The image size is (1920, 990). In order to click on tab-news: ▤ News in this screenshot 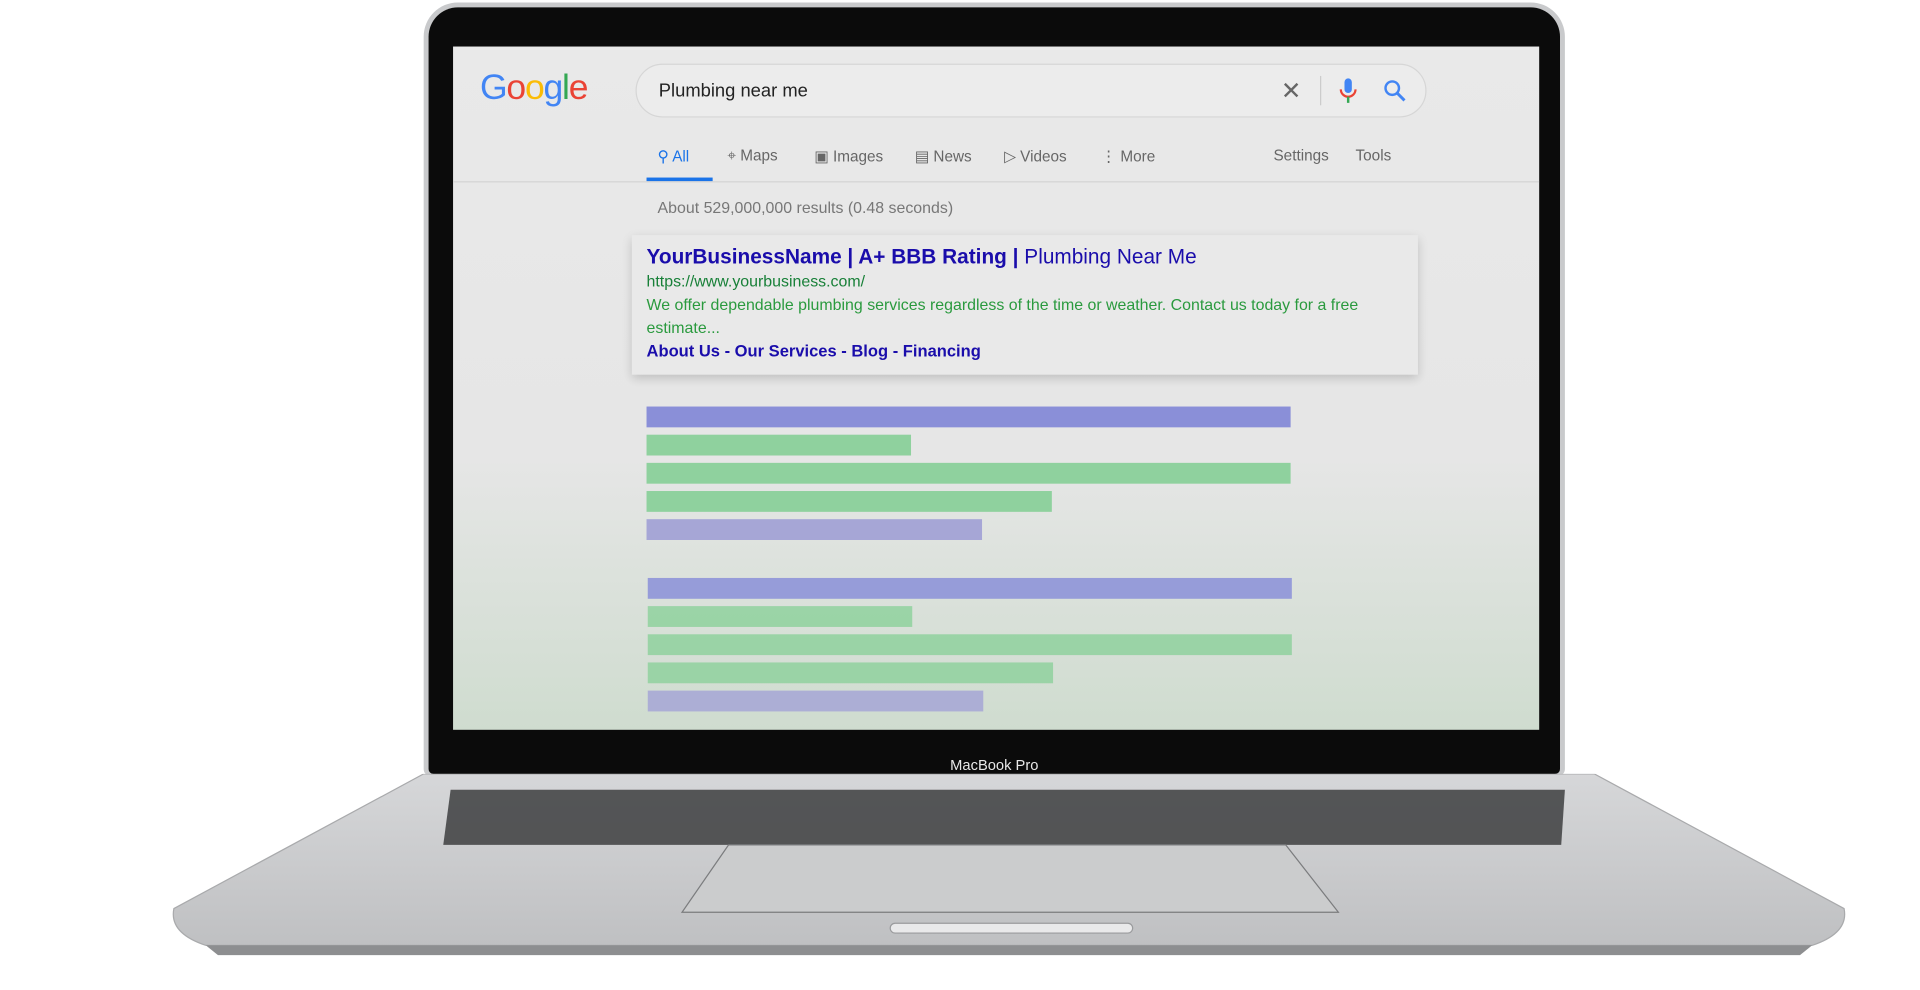, I will do `click(943, 156)`.